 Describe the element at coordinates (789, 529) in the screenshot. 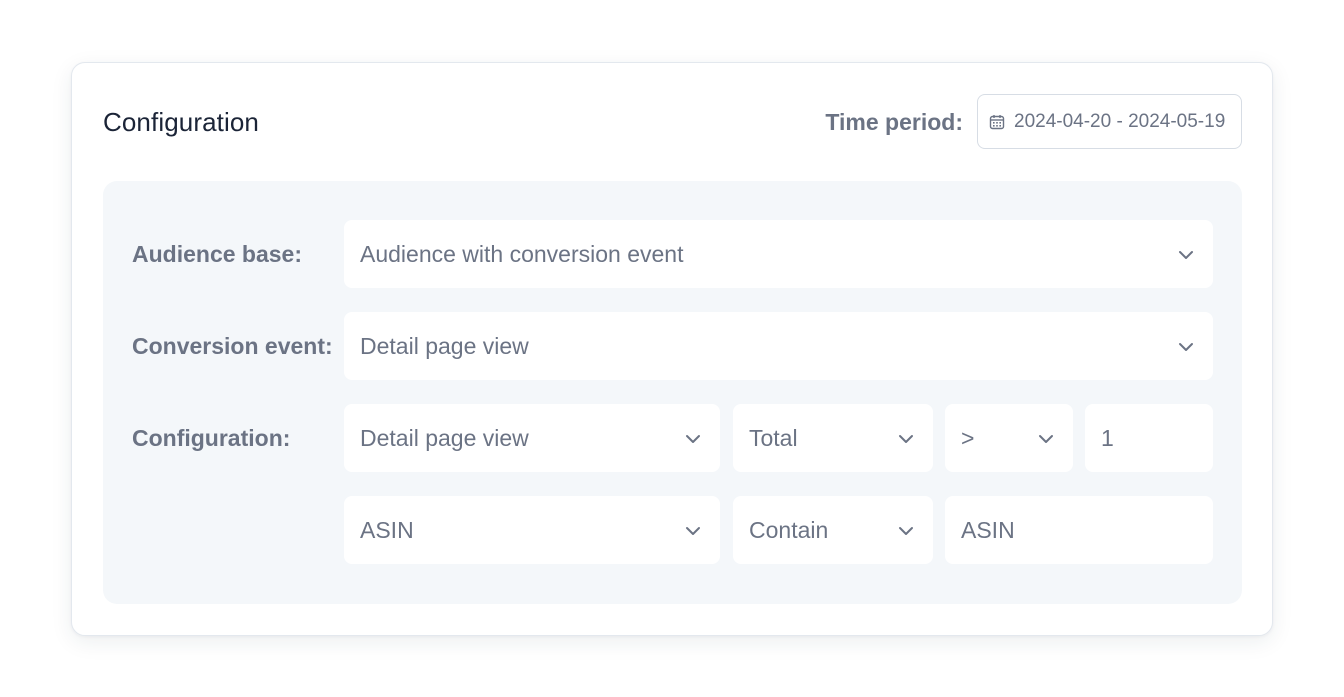

I see `config-match-value: Contain` at that location.